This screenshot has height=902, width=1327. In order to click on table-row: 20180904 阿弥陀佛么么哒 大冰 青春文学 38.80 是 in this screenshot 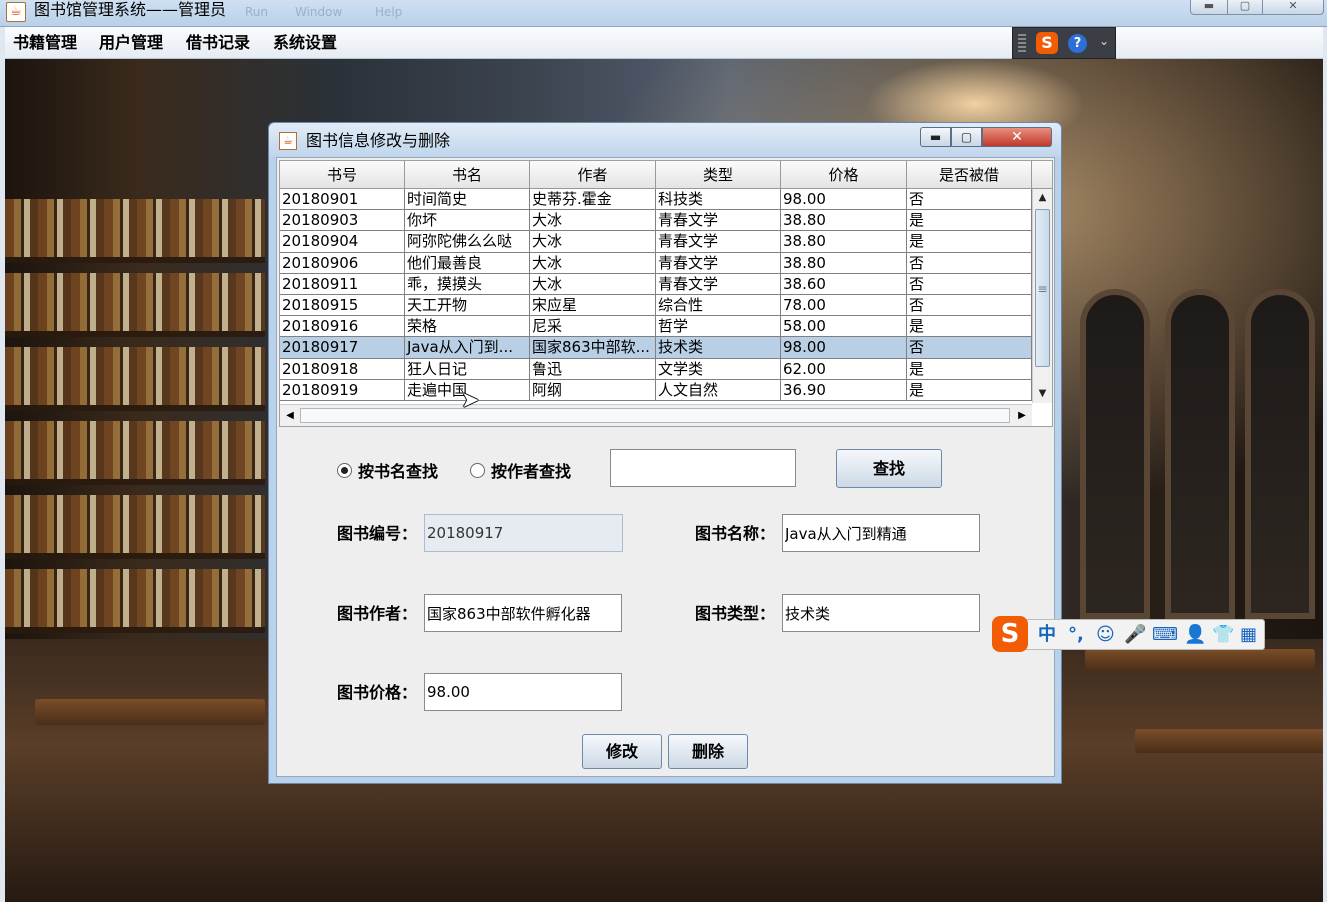, I will do `click(656, 242)`.